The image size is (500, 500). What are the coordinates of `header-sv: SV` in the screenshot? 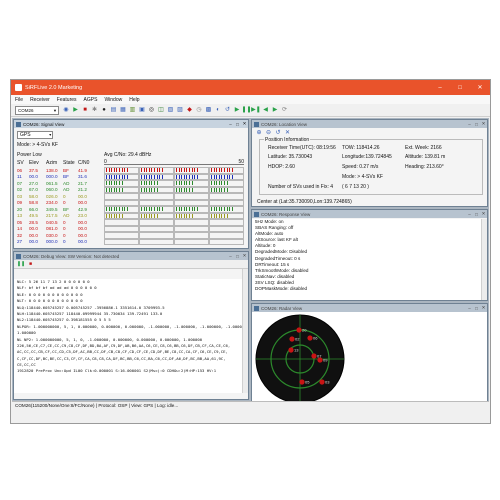 It's located at (20, 163).